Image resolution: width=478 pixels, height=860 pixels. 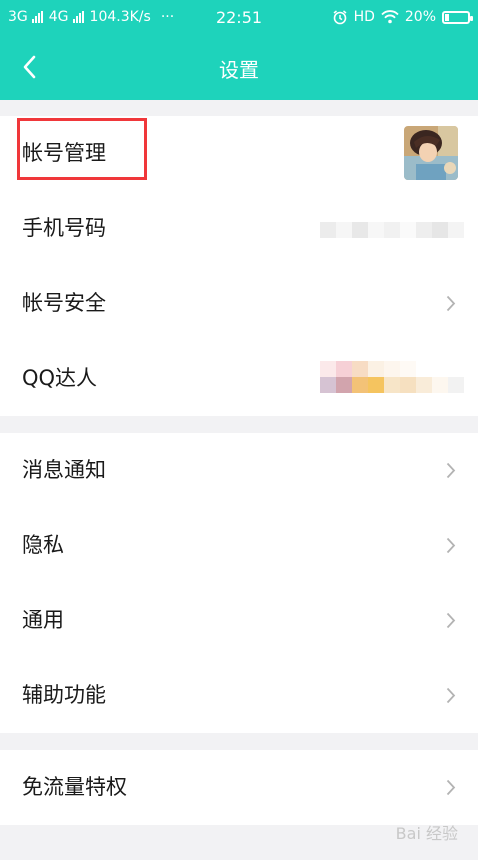 What do you see at coordinates (426, 833) in the screenshot?
I see `watermark: Bai 经验` at bounding box center [426, 833].